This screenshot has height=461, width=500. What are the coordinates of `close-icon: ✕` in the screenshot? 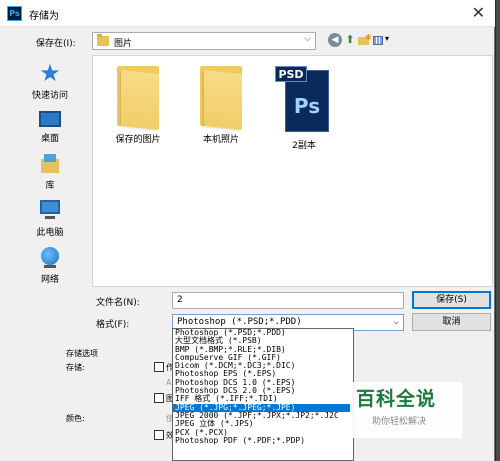 It's located at (478, 12).